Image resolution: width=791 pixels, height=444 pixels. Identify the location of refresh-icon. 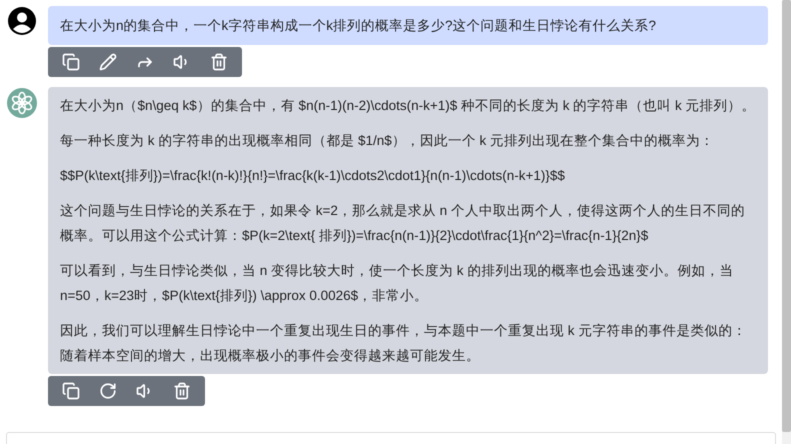
(108, 391).